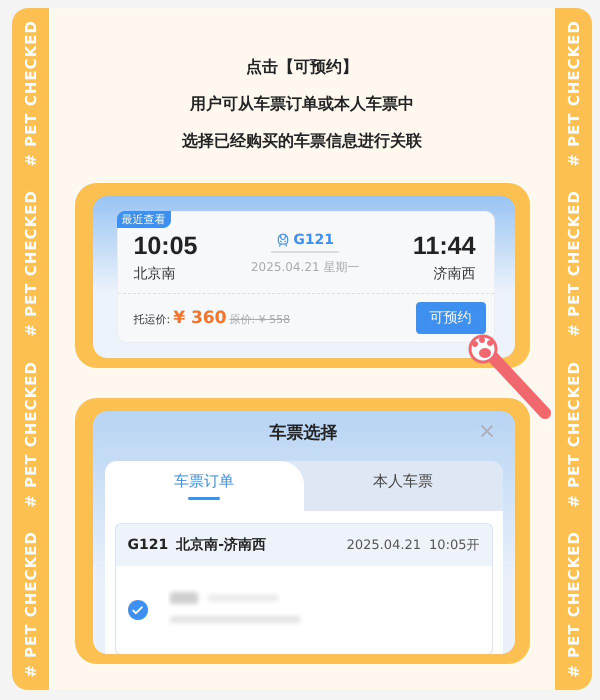 The width and height of the screenshot is (600, 700). What do you see at coordinates (302, 67) in the screenshot?
I see `intro-text: 点击【可预约】` at bounding box center [302, 67].